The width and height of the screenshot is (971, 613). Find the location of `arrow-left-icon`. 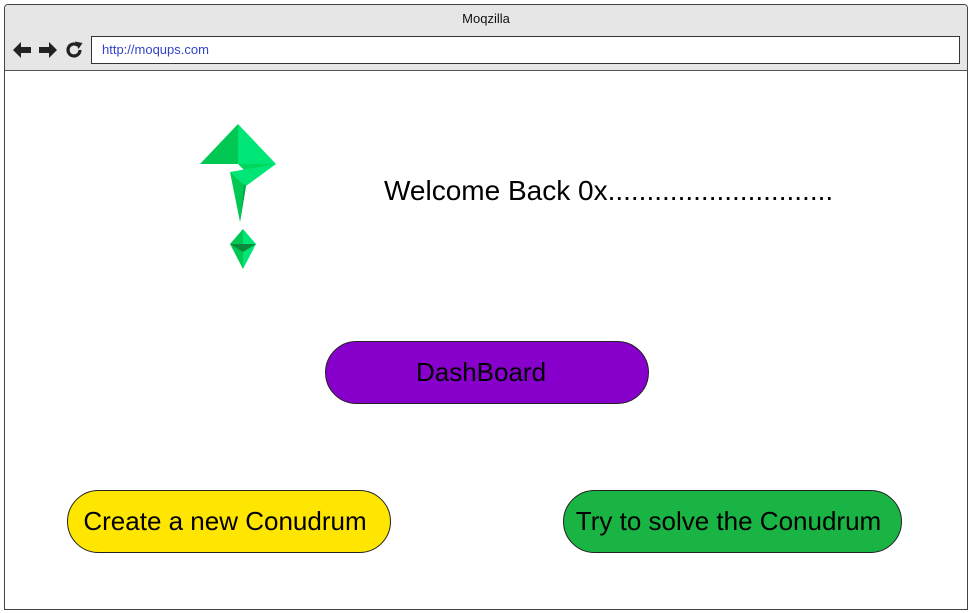

arrow-left-icon is located at coordinates (22, 50).